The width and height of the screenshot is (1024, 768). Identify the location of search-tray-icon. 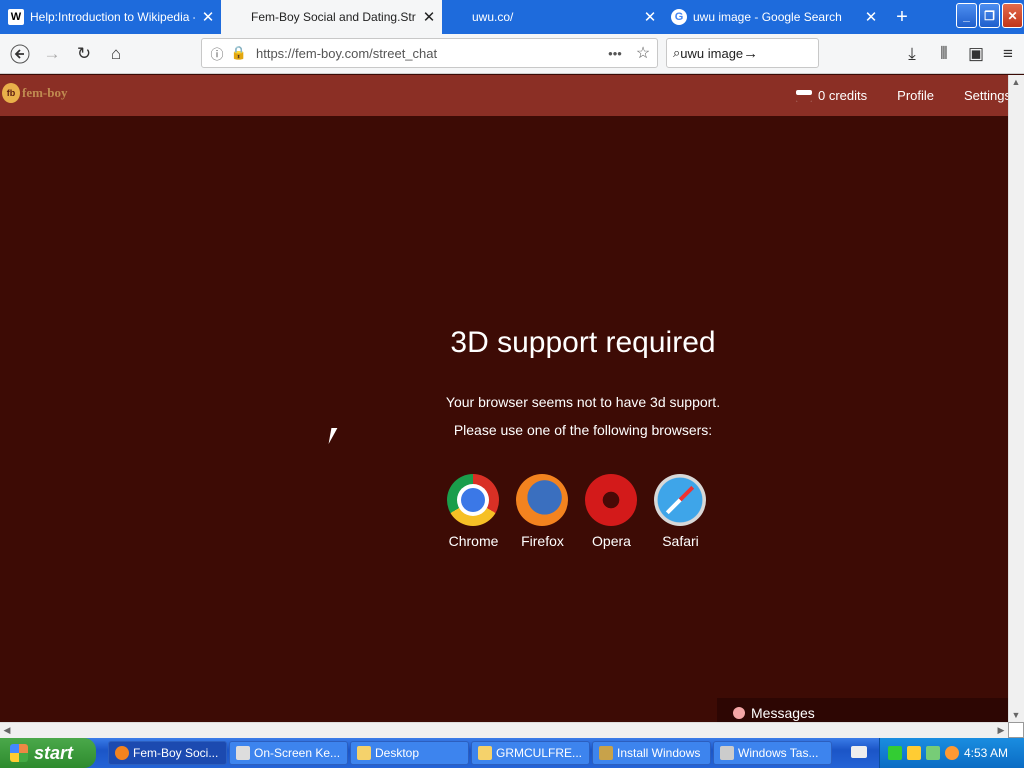
(951, 753).